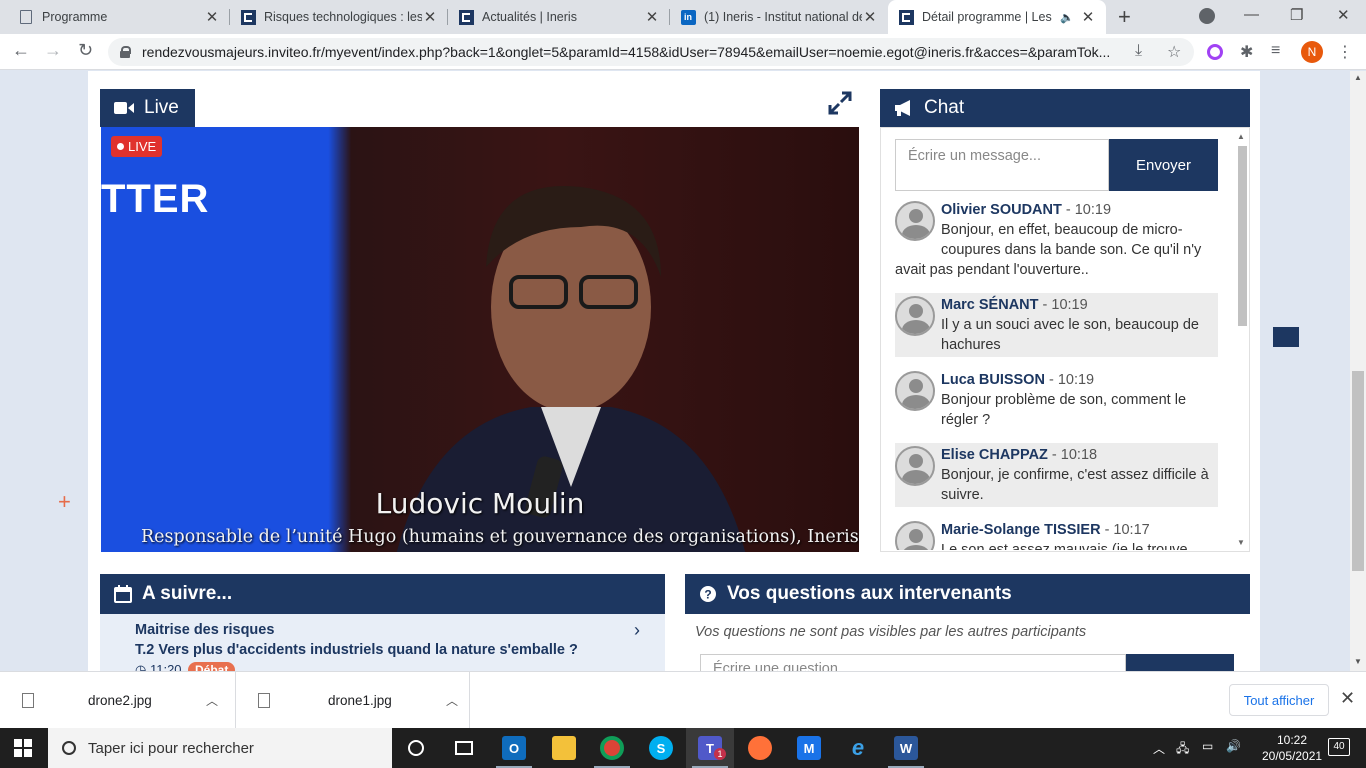 The height and width of the screenshot is (768, 1366). What do you see at coordinates (120, 146) in the screenshot?
I see `live-dot-icon` at bounding box center [120, 146].